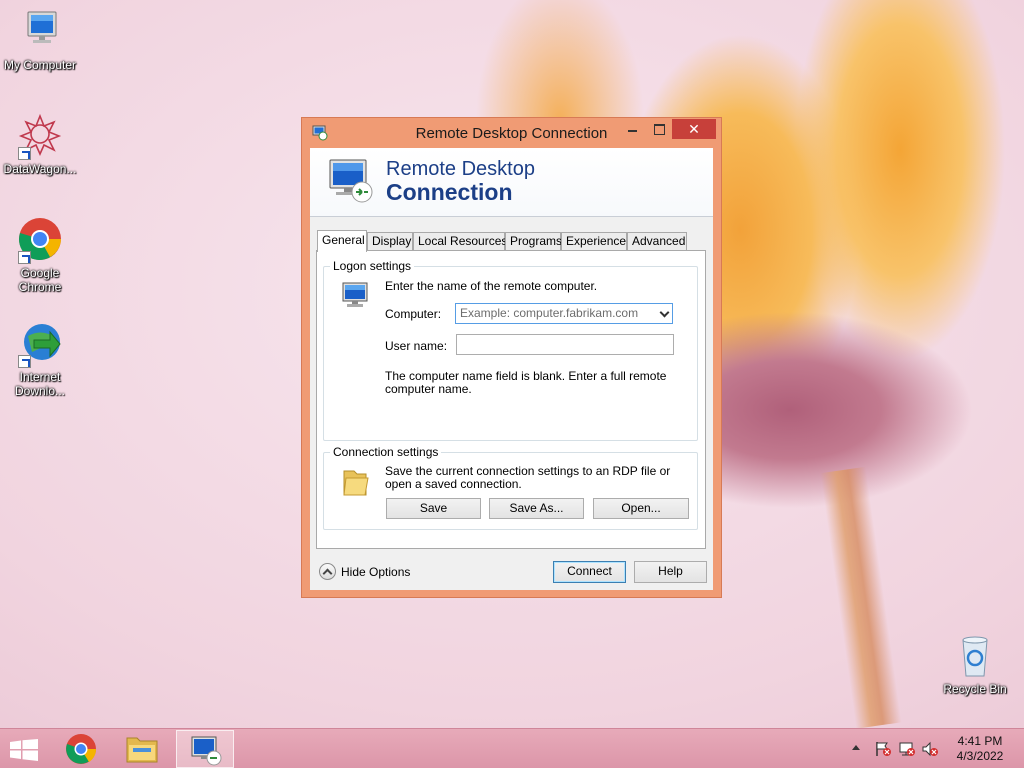 Image resolution: width=1024 pixels, height=768 pixels. I want to click on desktop-icon-label: Recycle Bin, so click(975, 689).